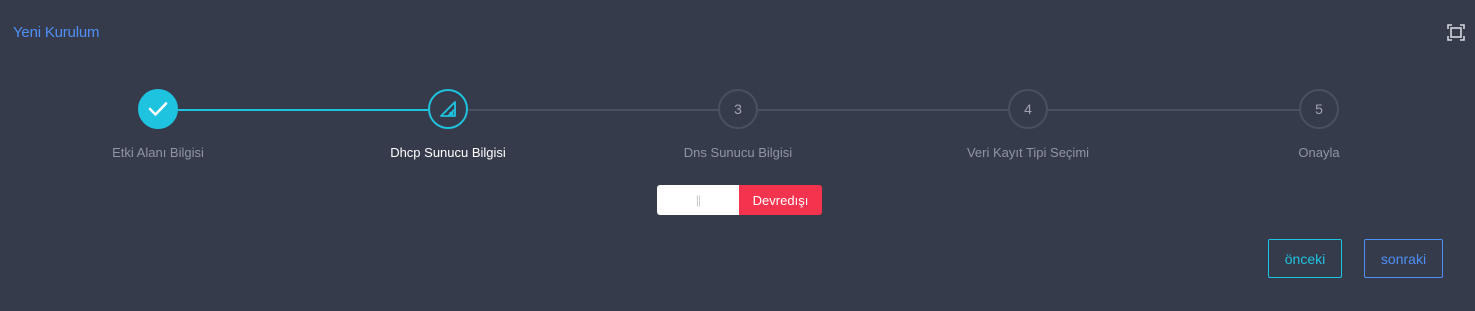 This screenshot has width=1475, height=311. I want to click on step-2-label: Dhcp Sunucu Bilgisi, so click(448, 152).